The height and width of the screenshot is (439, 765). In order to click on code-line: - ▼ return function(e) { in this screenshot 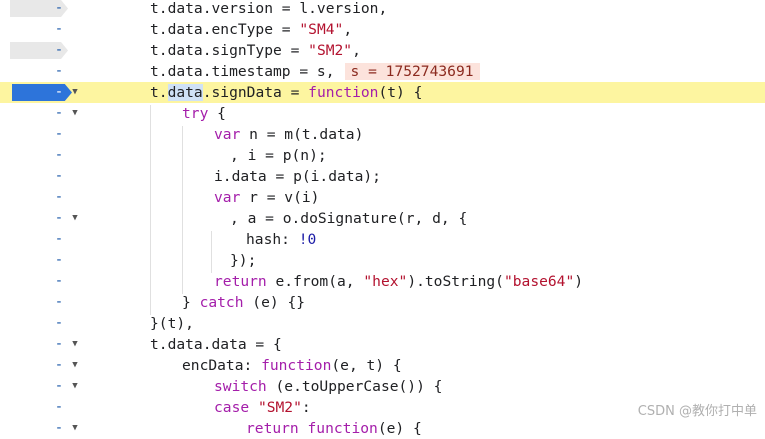, I will do `click(382, 428)`.